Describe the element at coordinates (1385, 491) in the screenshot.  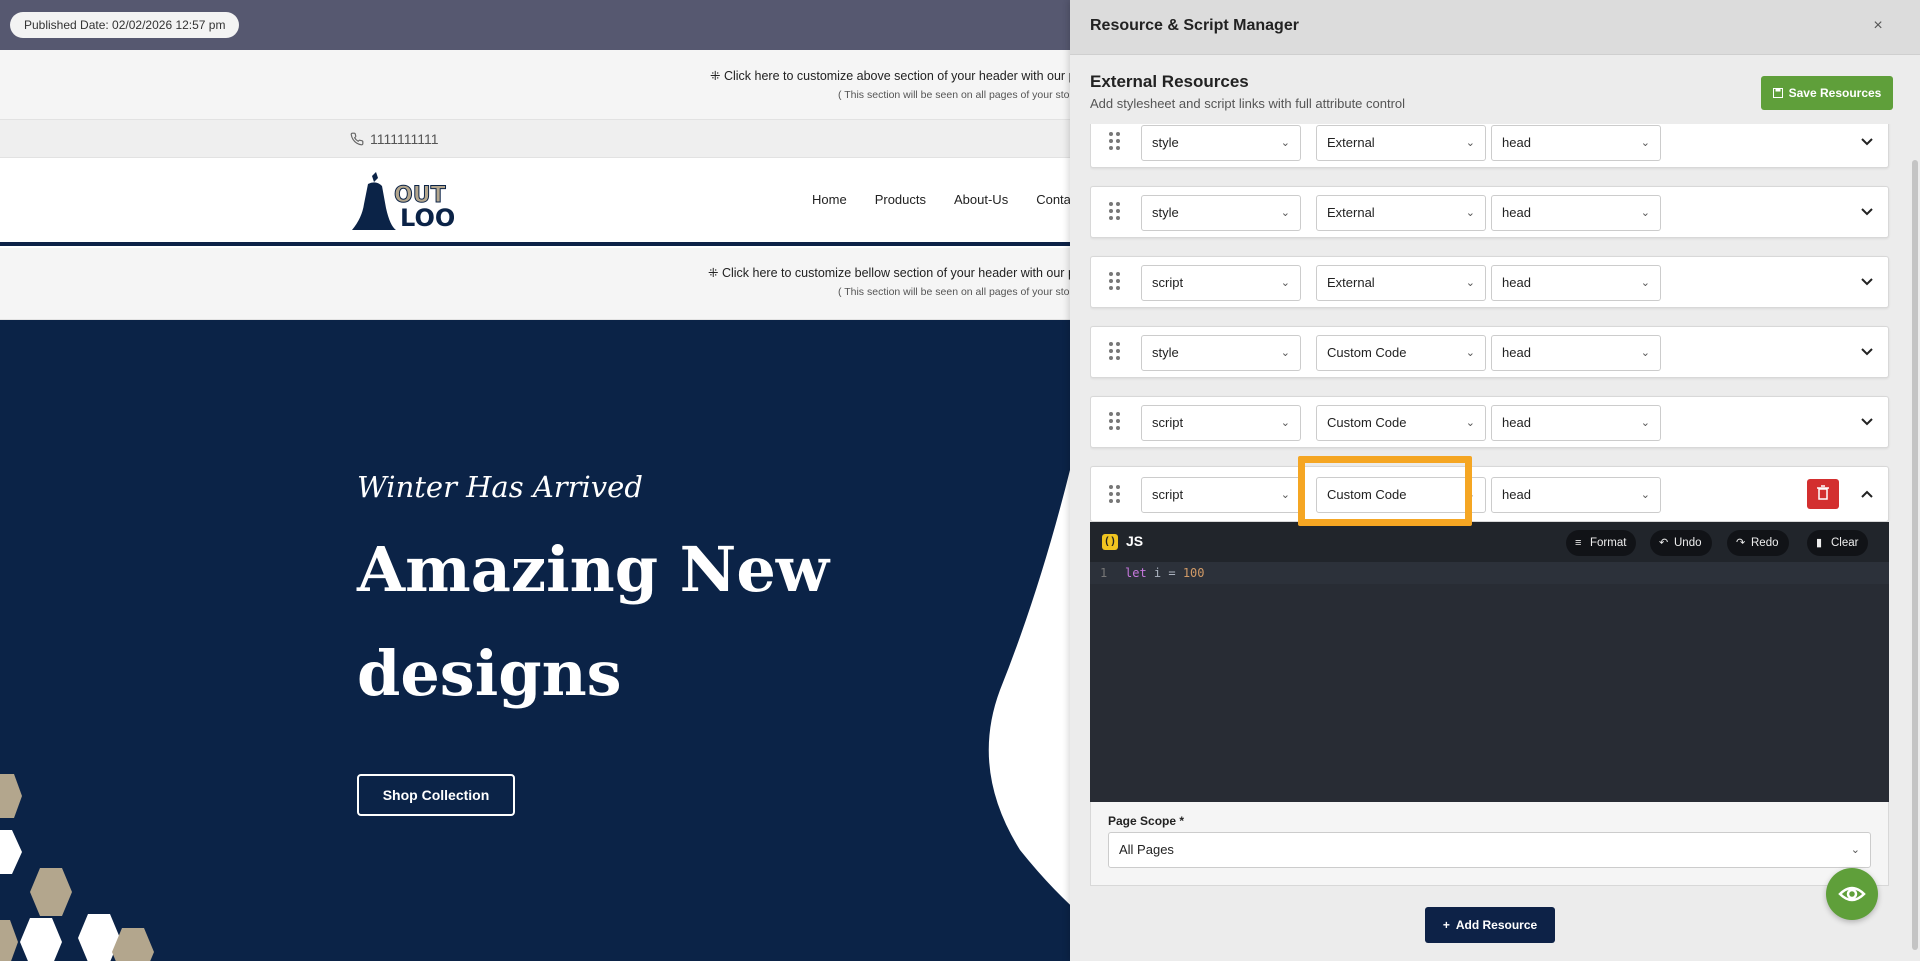
I see `focus-highlight-box` at that location.